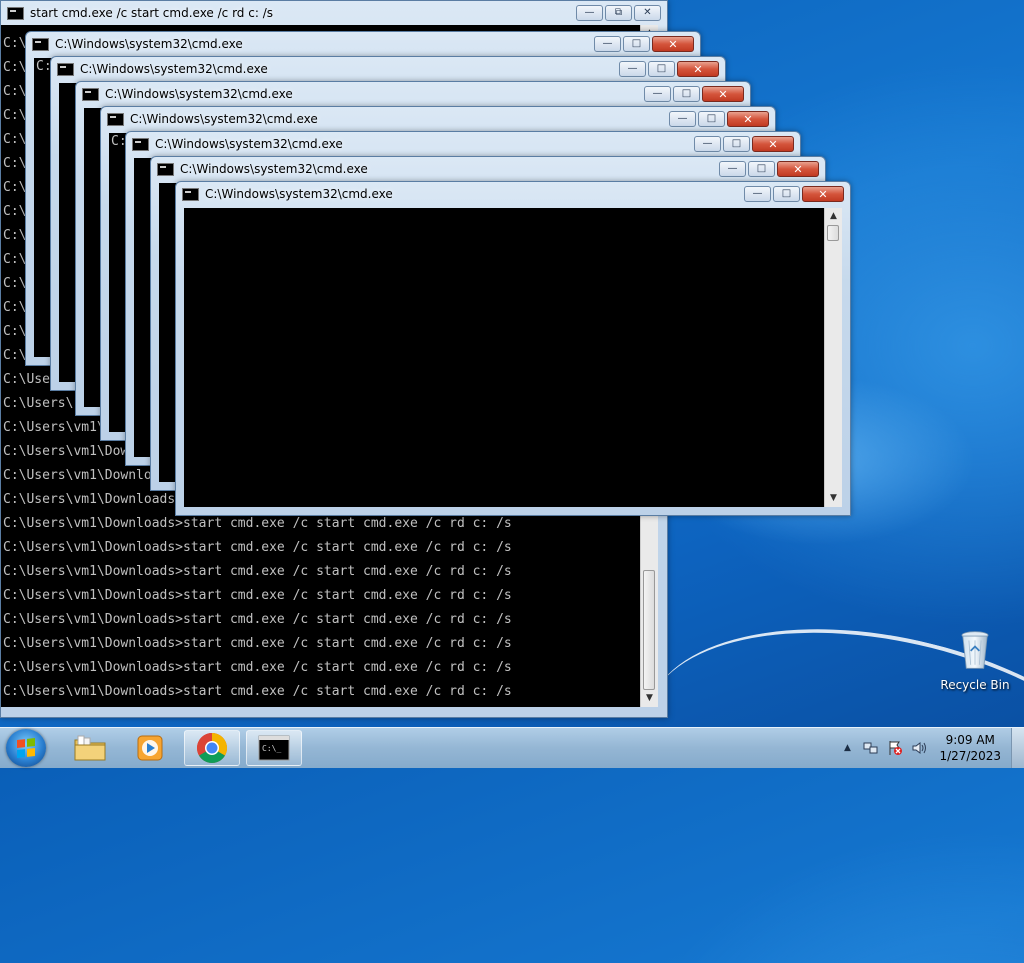  I want to click on restore-button: ⧉, so click(618, 13).